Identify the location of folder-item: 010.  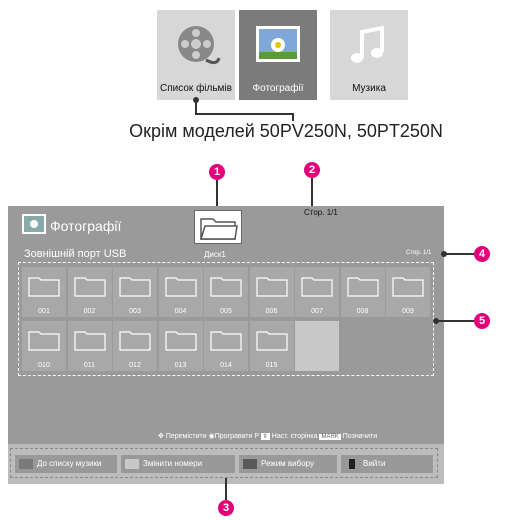
(44, 346).